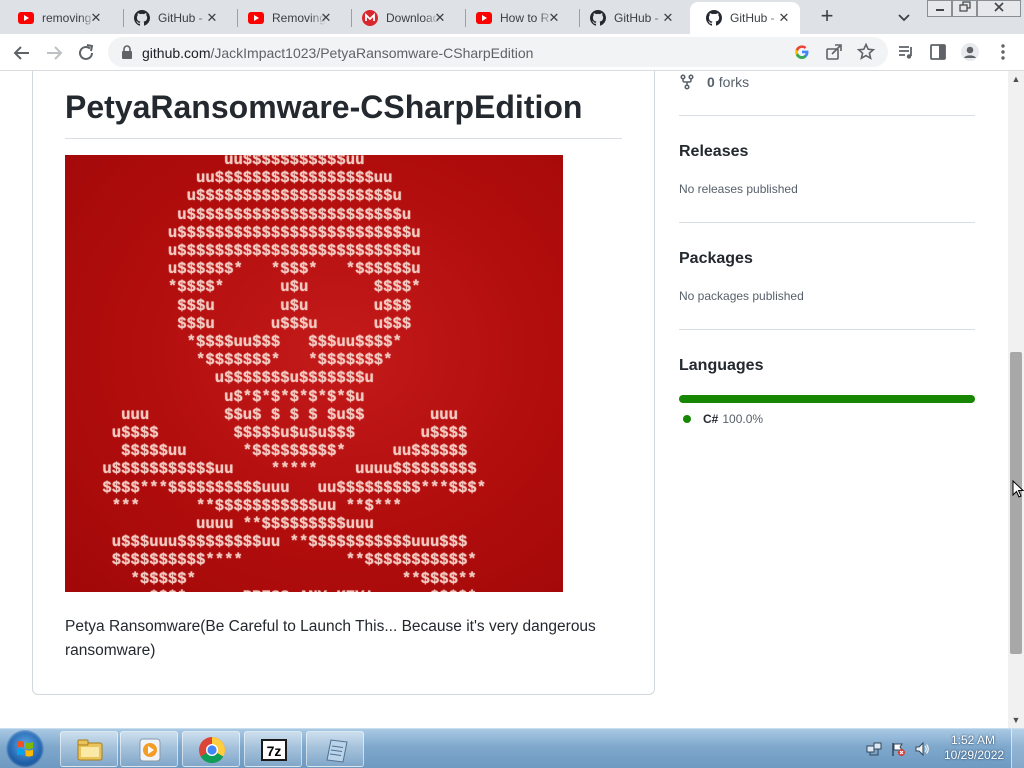  I want to click on close-icon, so click(999, 7).